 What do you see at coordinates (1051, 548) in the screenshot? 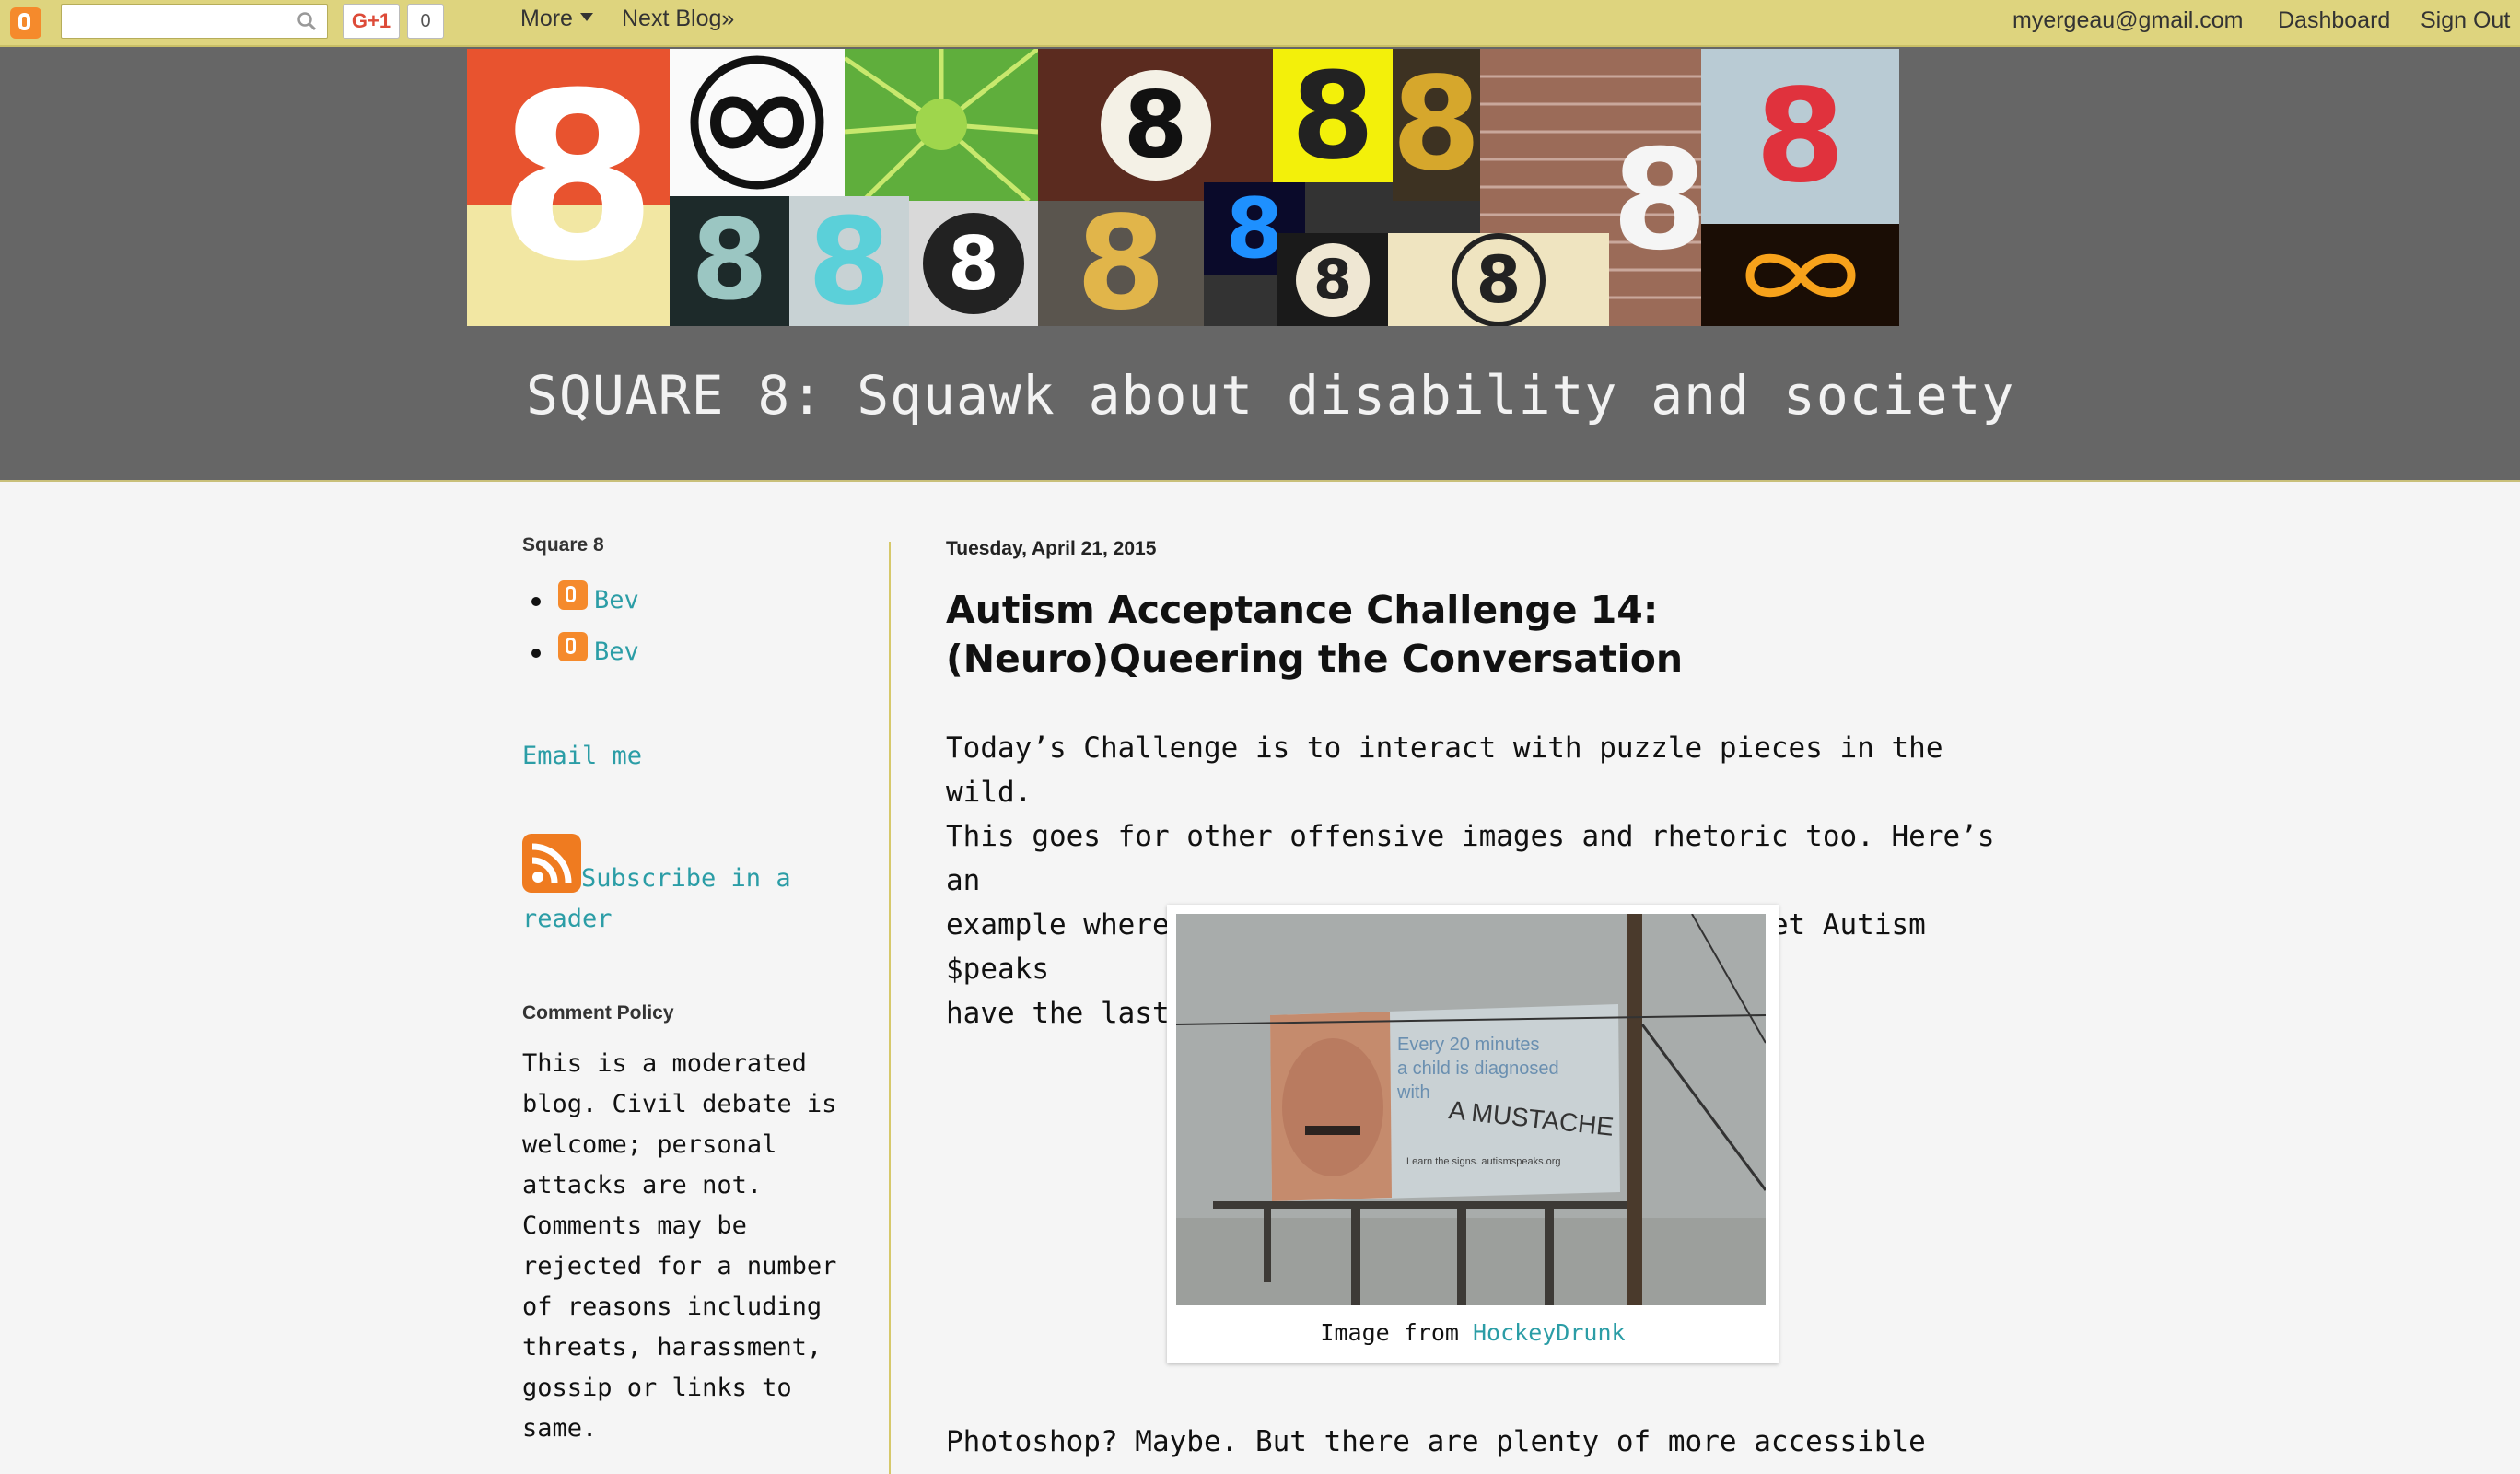
I see `post-date: Tuesday, April 21, 2015` at bounding box center [1051, 548].